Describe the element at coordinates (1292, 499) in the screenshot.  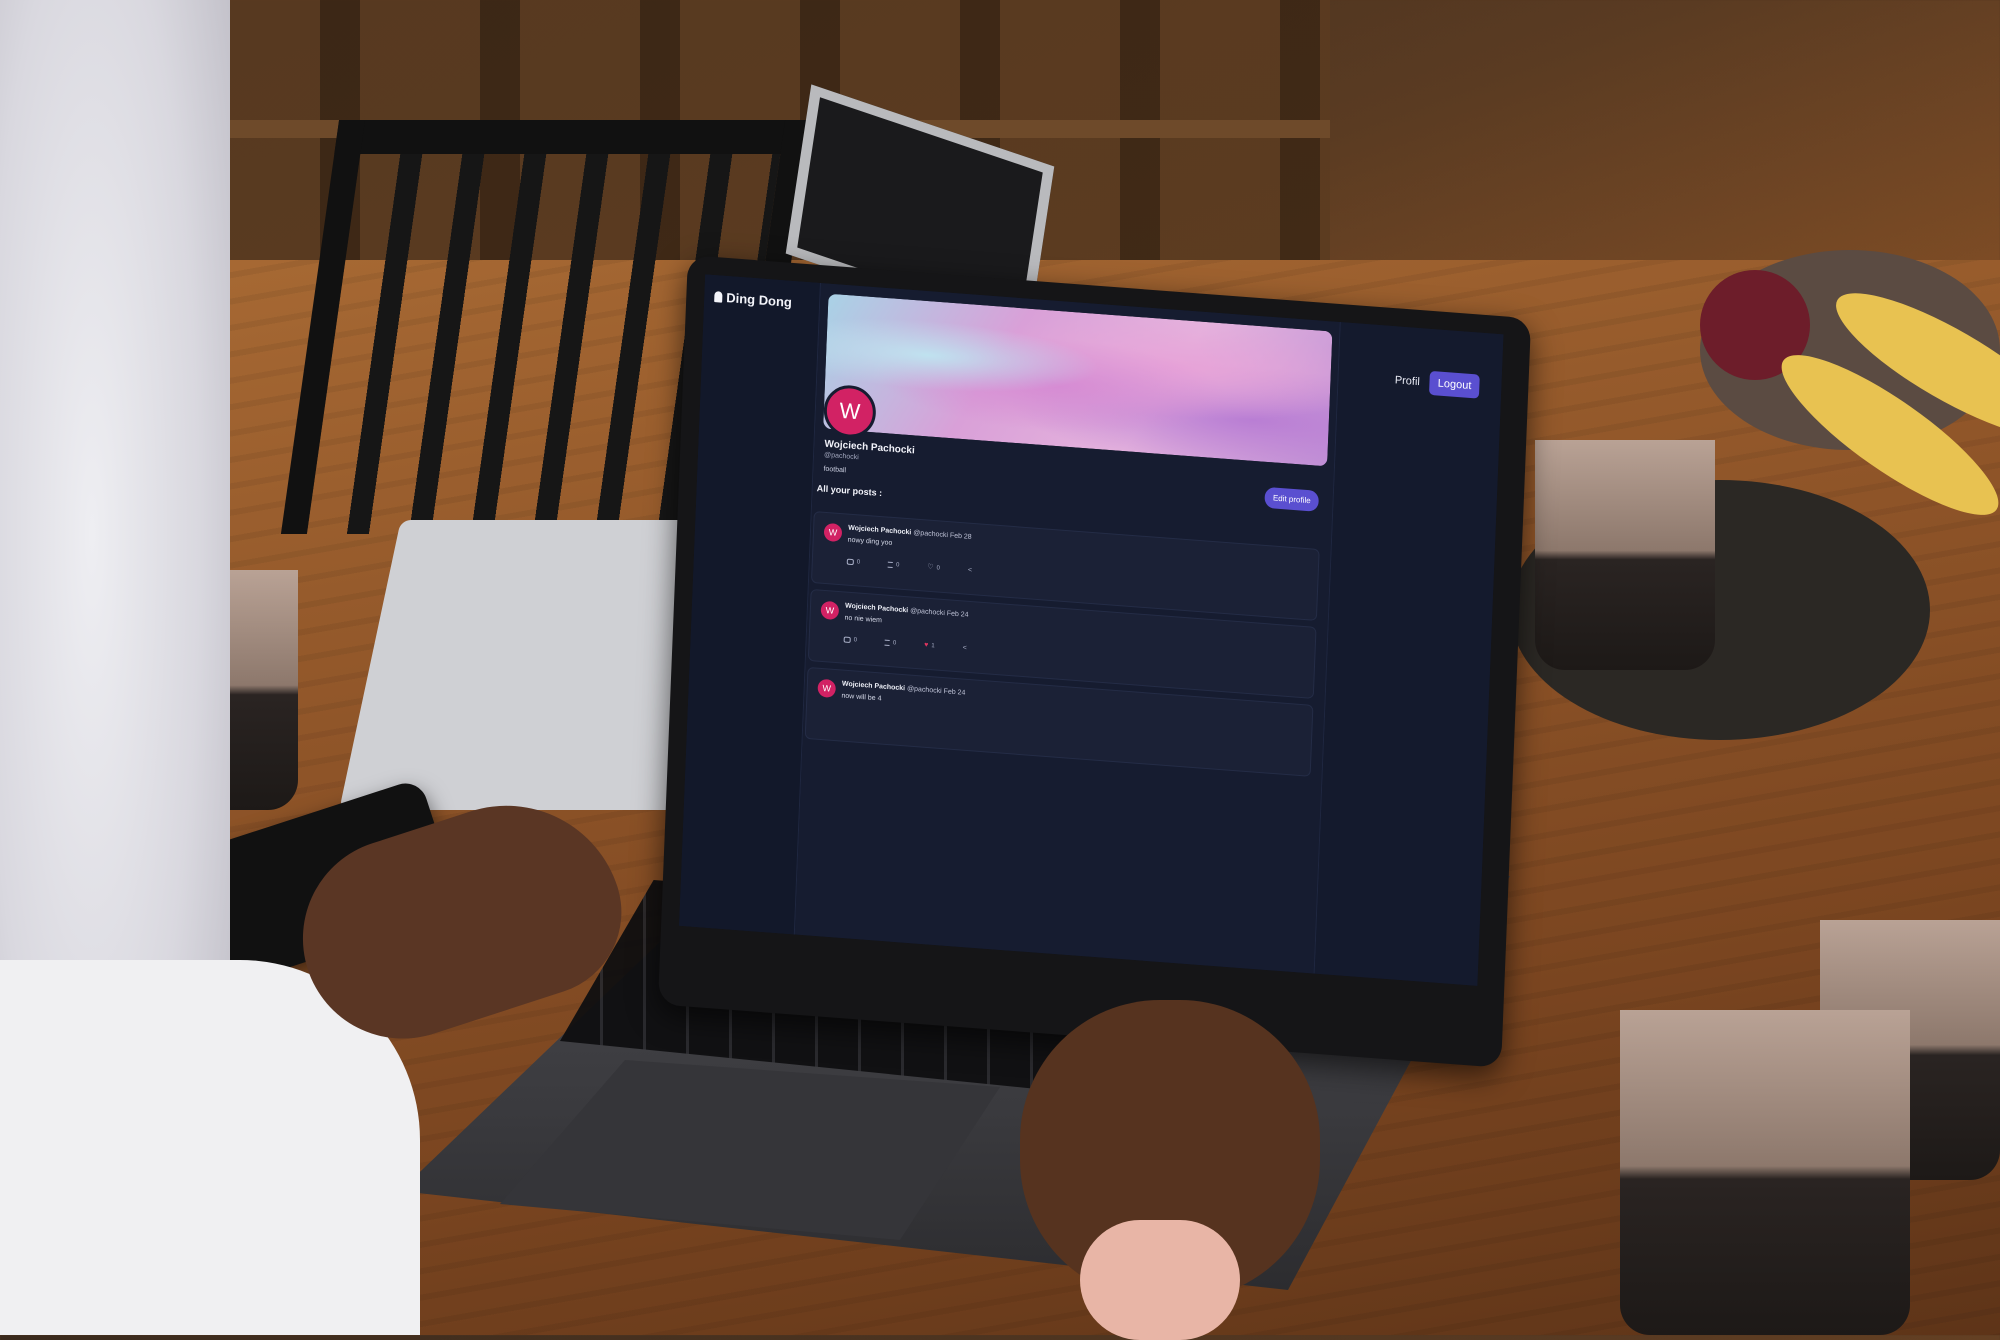
I see `edit-profile-button: Edit profile` at that location.